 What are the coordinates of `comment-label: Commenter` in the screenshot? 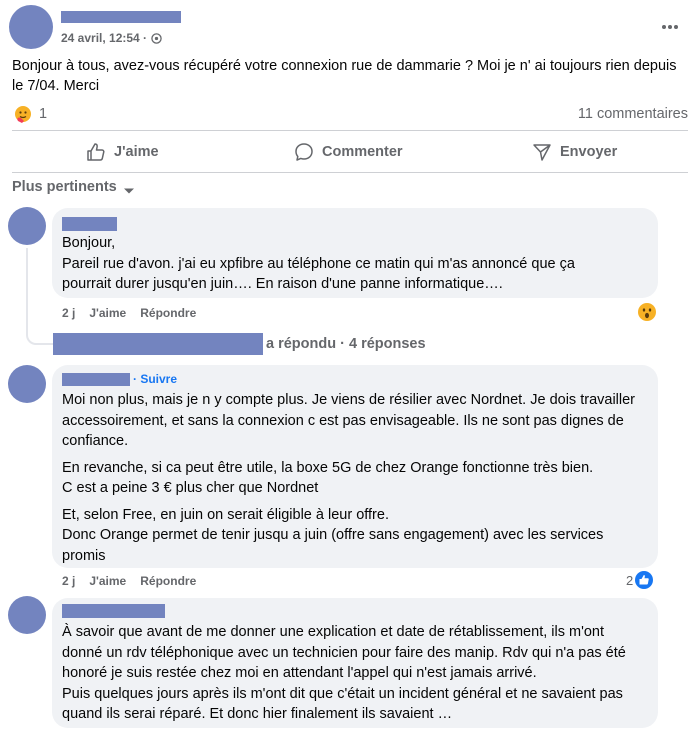 It's located at (362, 152).